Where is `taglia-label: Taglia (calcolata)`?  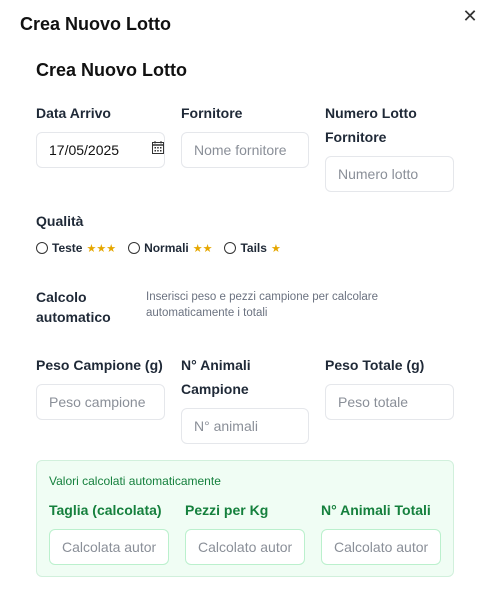
taglia-label: Taglia (calcolata) is located at coordinates (105, 510).